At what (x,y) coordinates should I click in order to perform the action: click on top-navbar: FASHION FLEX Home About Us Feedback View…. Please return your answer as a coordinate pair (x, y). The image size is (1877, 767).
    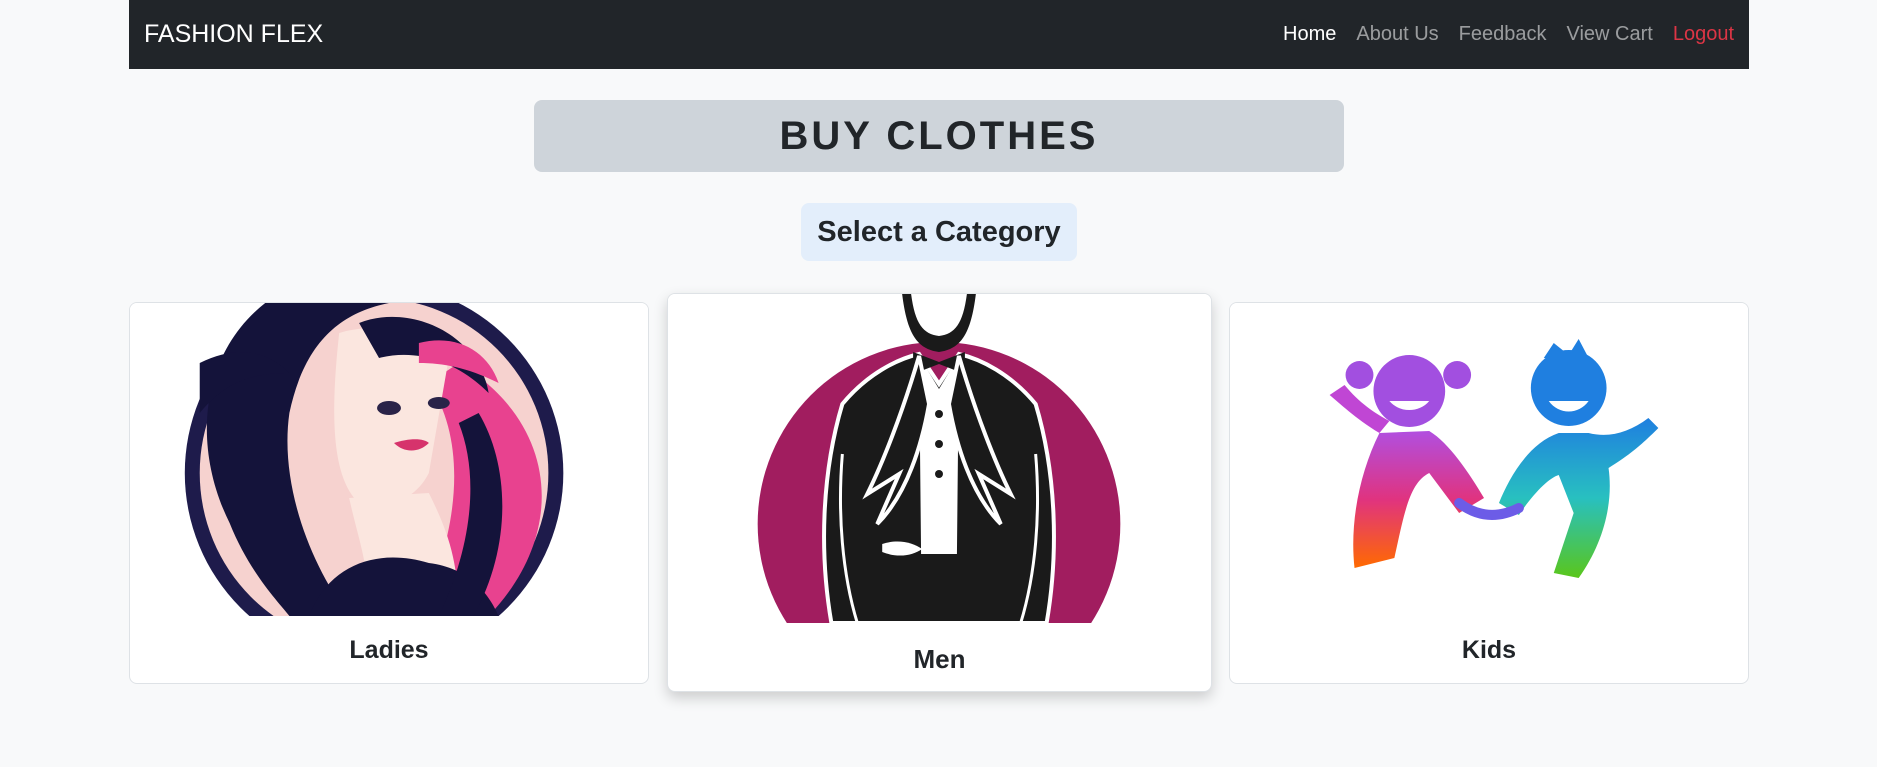
    Looking at the image, I should click on (939, 34).